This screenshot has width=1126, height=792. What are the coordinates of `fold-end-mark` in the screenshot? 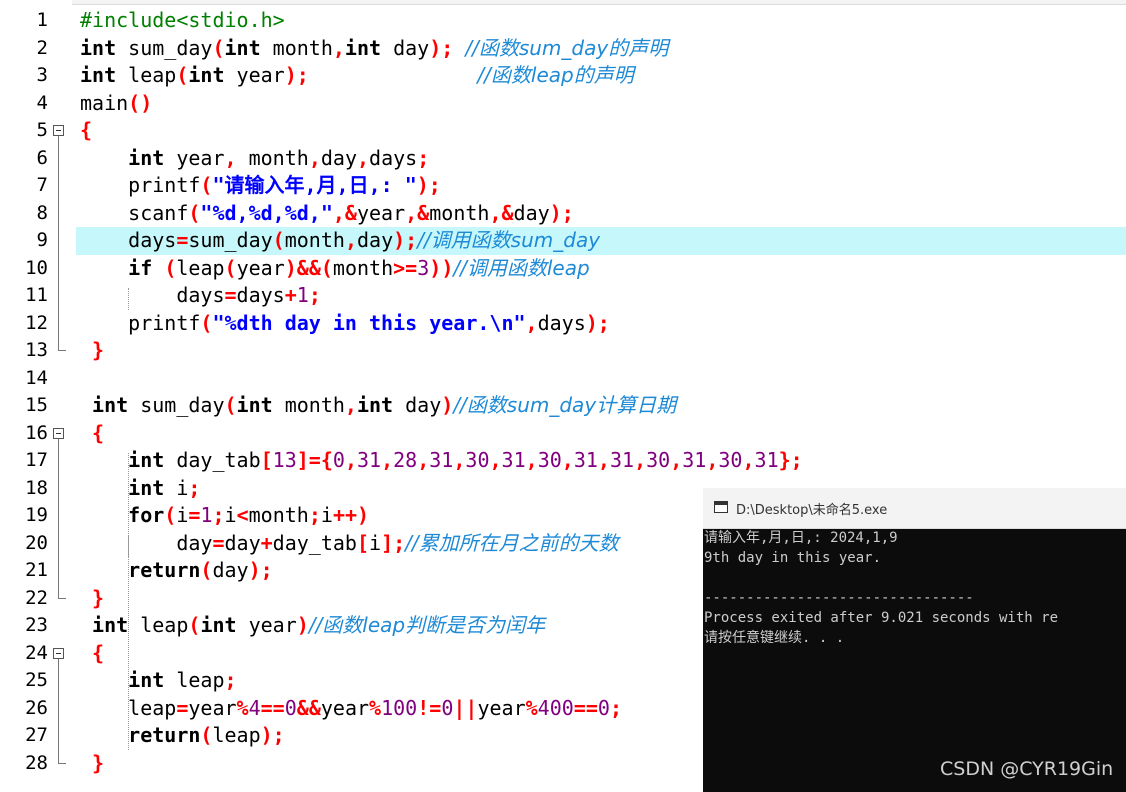 It's located at (62, 350).